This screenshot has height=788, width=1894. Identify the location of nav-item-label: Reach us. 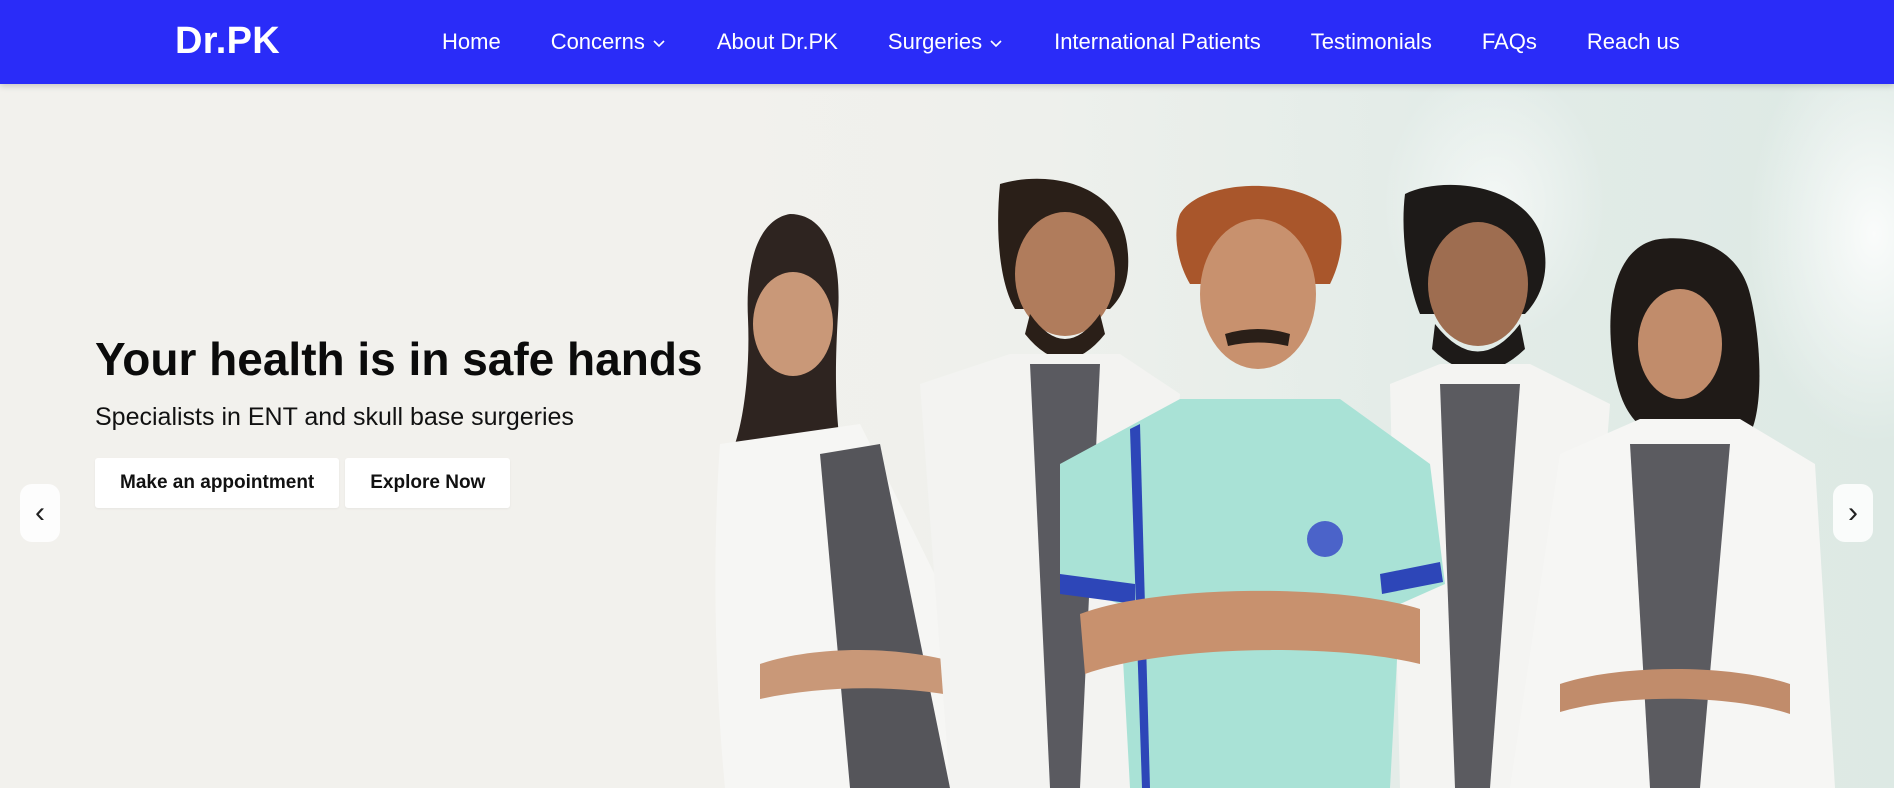
(1633, 41).